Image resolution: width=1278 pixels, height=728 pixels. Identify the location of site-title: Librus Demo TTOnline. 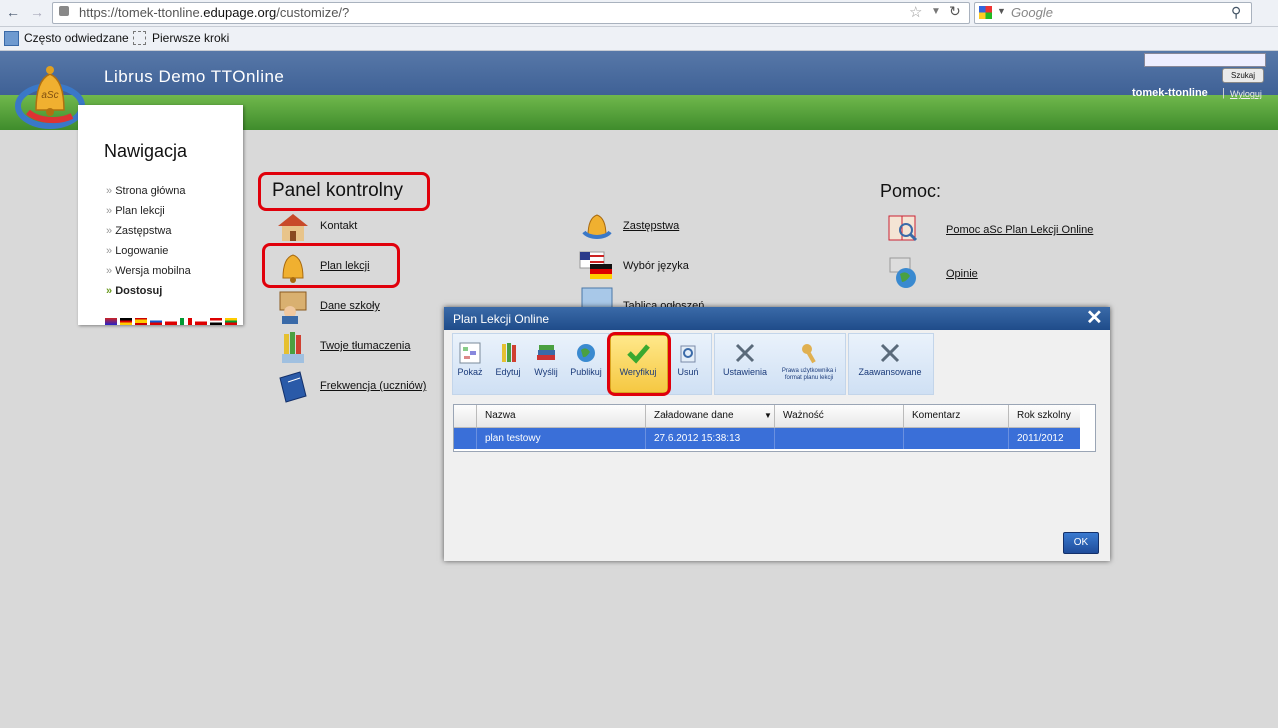
(194, 76).